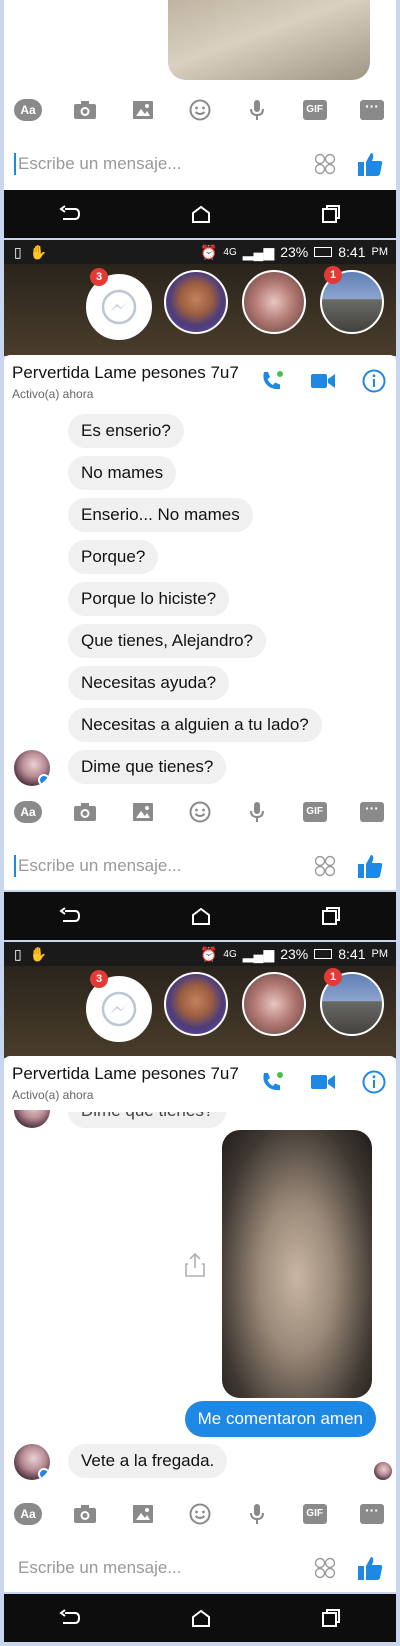 The height and width of the screenshot is (1646, 400). Describe the element at coordinates (38, 251) in the screenshot. I see `touch-icon: ✋` at that location.